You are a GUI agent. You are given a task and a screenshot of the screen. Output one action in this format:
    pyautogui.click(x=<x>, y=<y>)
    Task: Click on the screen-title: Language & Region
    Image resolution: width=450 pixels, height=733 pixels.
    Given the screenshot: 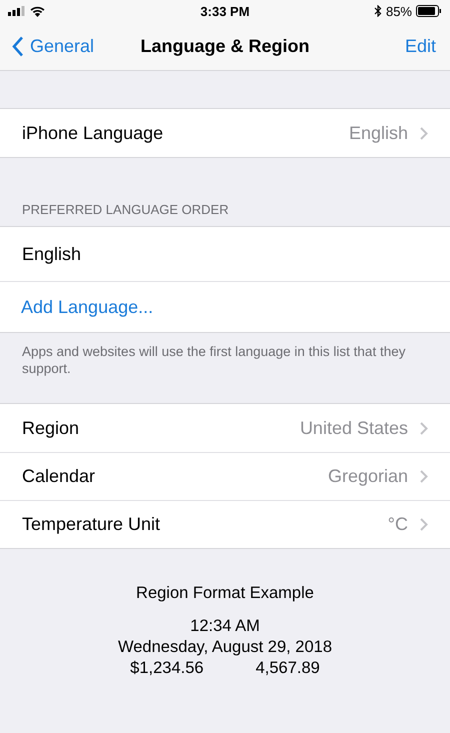 What is the action you would take?
    pyautogui.click(x=225, y=46)
    